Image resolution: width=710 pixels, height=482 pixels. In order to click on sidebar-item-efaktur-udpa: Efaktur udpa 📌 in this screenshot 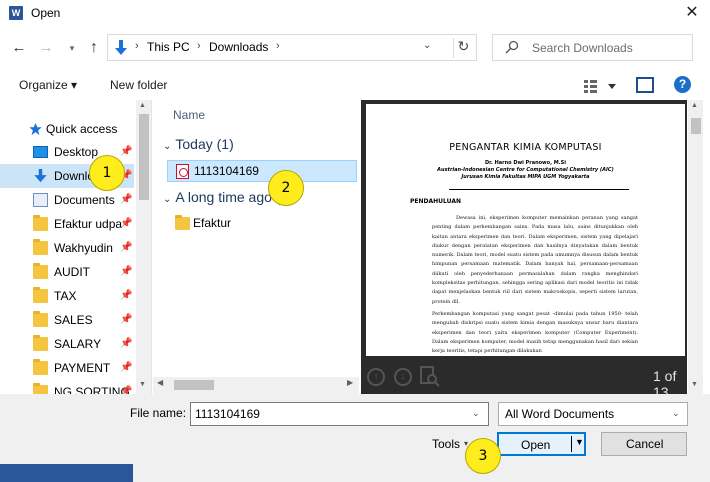, I will do `click(67, 224)`.